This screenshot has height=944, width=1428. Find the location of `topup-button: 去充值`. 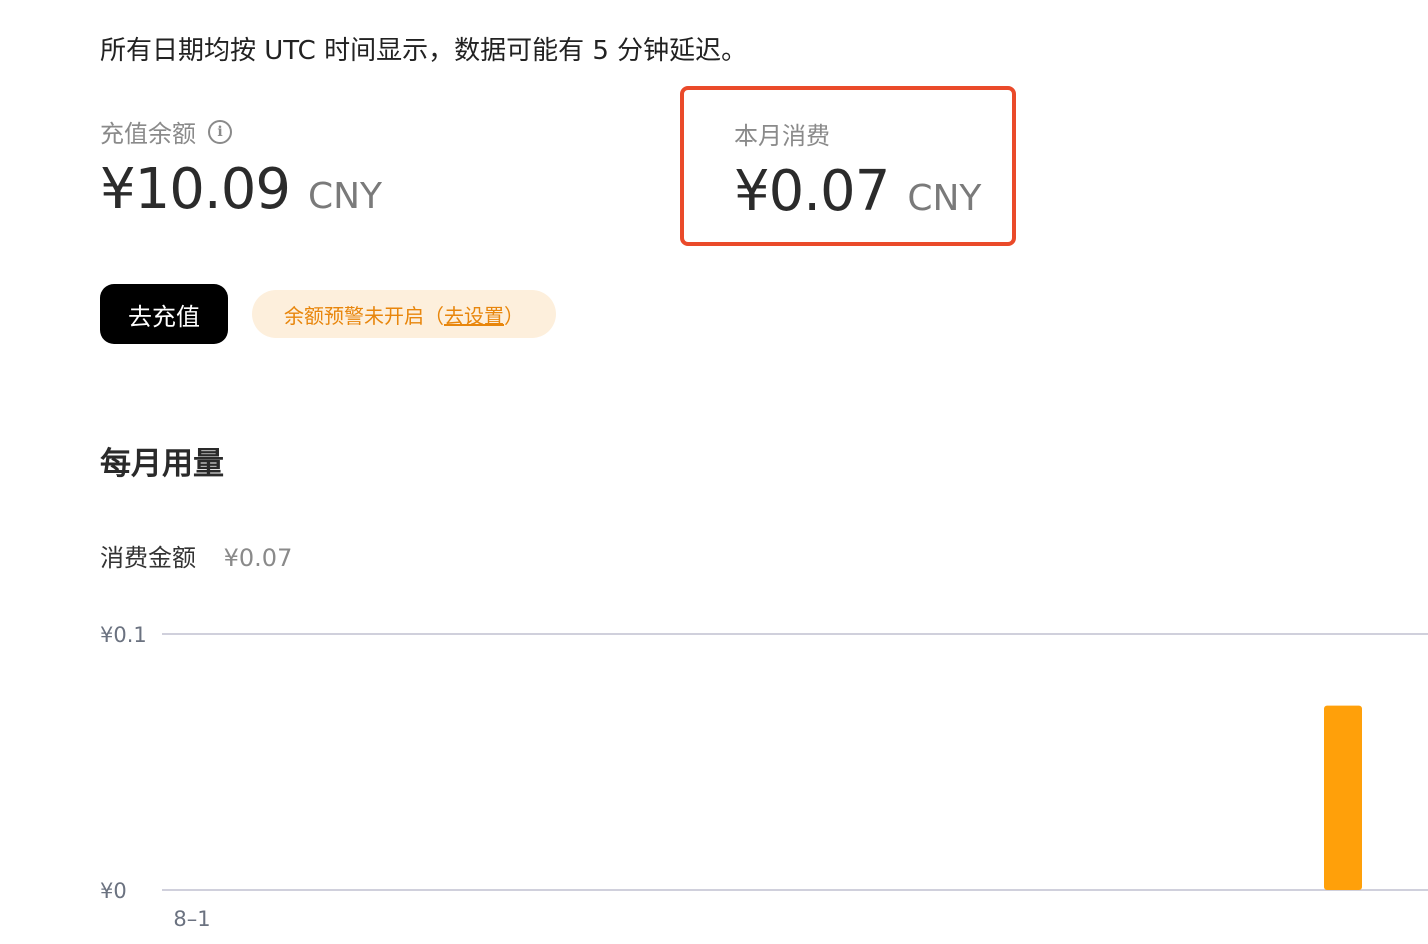

topup-button: 去充值 is located at coordinates (164, 314).